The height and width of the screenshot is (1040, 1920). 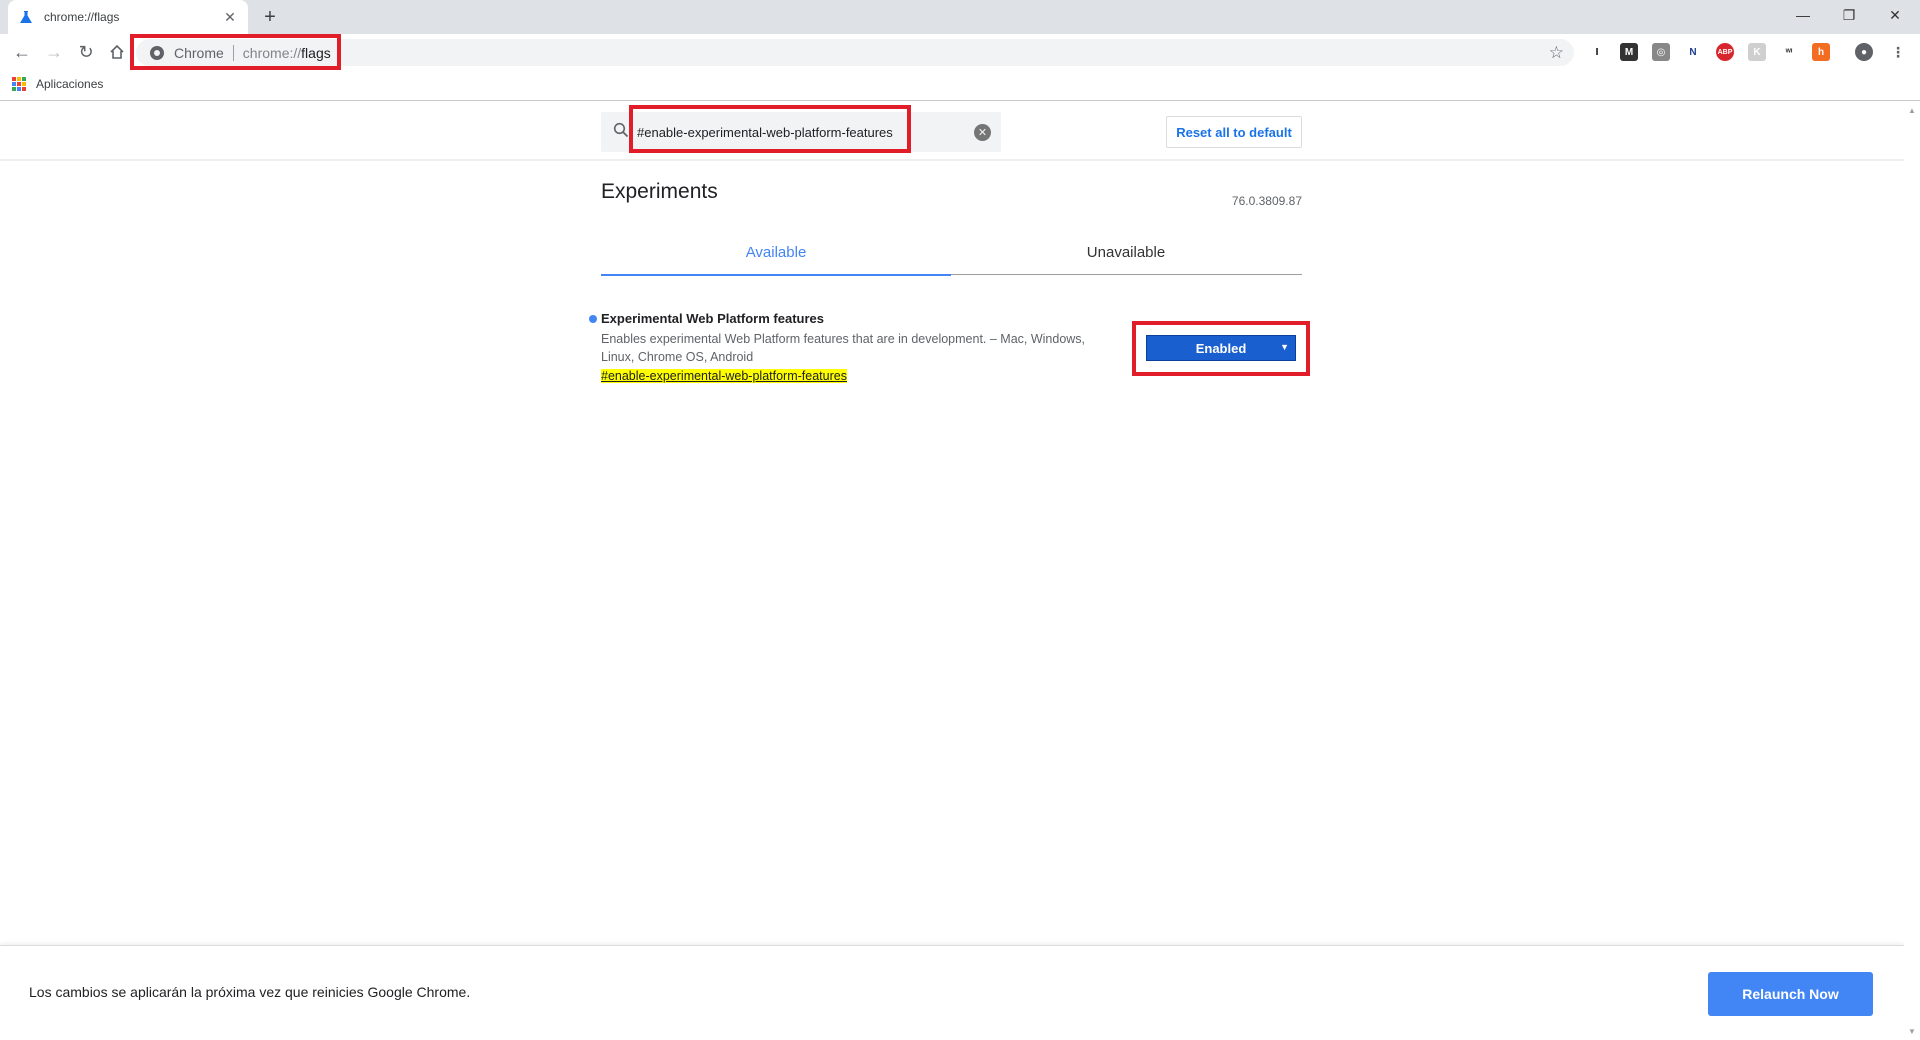 What do you see at coordinates (797, 132) in the screenshot?
I see `search-input` at bounding box center [797, 132].